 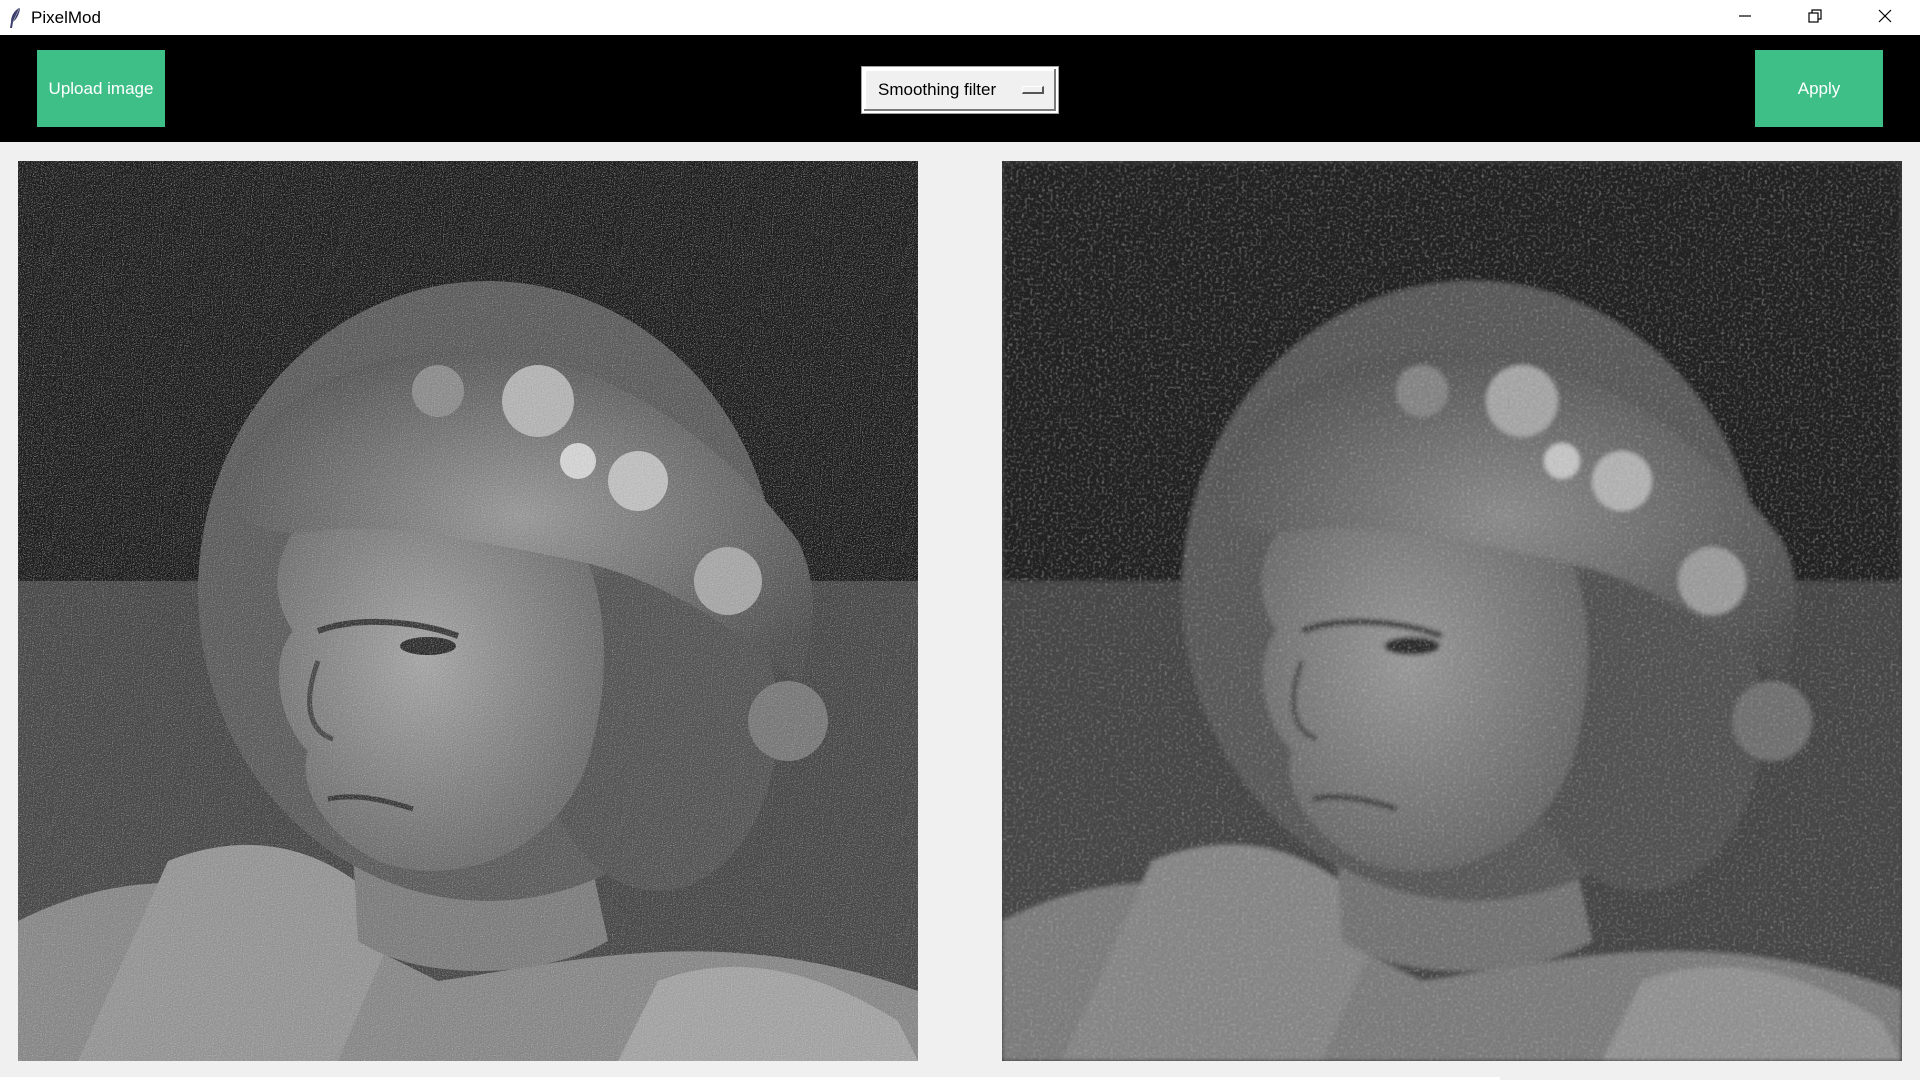 I want to click on dropdown-indicator-icon, so click(x=1033, y=90).